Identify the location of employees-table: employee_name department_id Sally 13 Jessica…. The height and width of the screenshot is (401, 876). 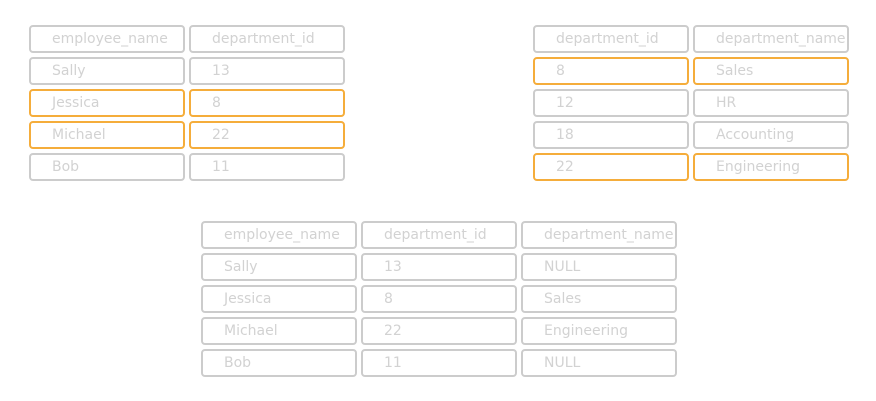
(187, 103).